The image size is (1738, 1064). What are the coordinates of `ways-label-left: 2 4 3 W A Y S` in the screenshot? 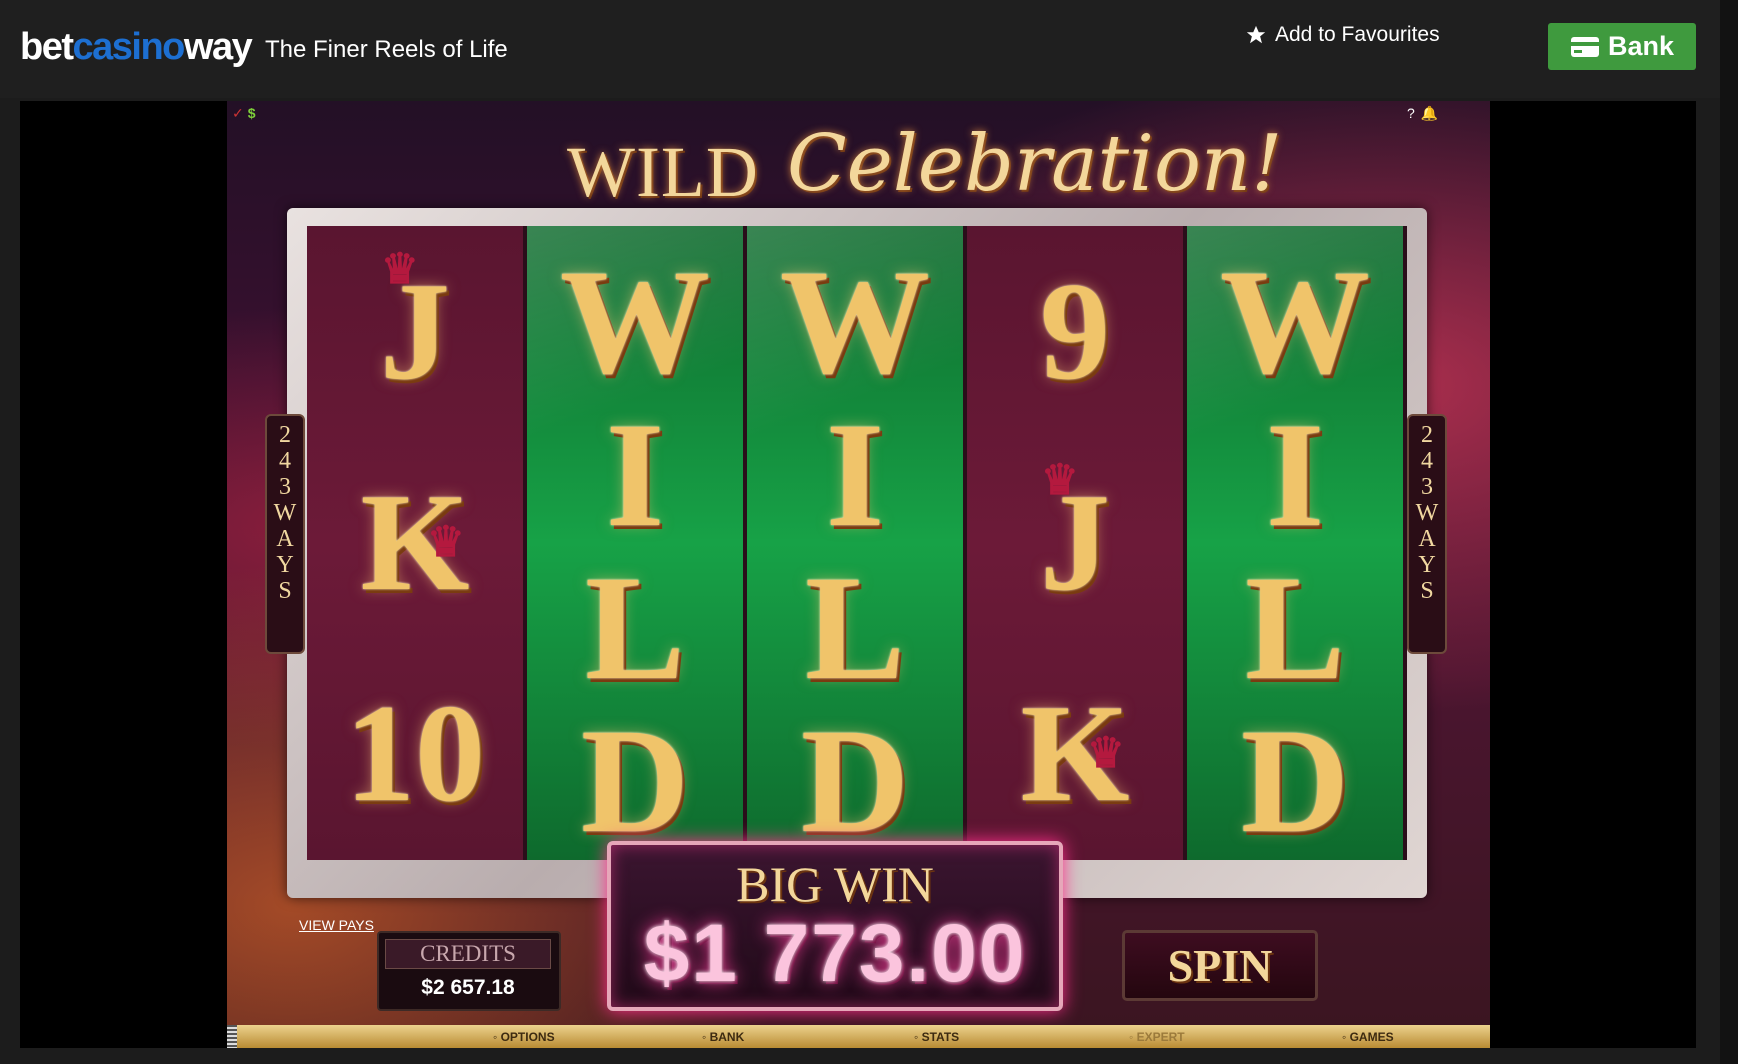 It's located at (285, 534).